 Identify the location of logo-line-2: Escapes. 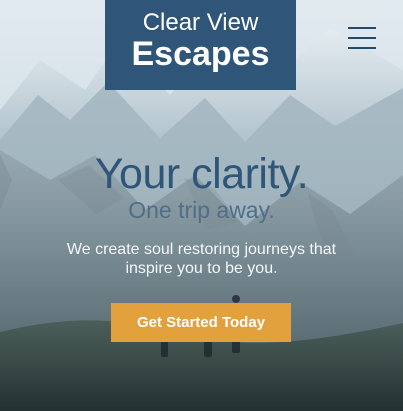
(200, 54).